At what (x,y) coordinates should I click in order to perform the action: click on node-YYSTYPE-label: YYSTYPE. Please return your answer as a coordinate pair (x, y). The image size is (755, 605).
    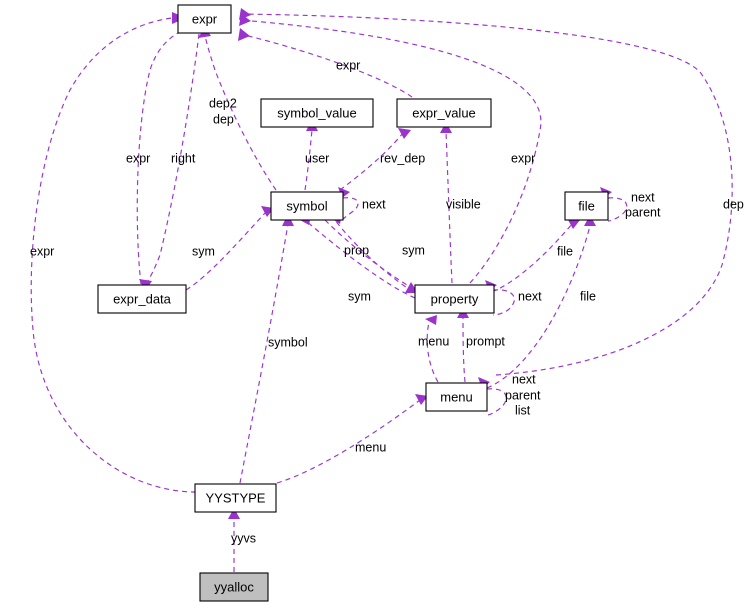
    Looking at the image, I should click on (236, 497).